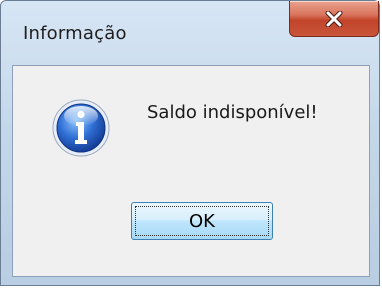 The width and height of the screenshot is (382, 288). I want to click on close-icon, so click(334, 18).